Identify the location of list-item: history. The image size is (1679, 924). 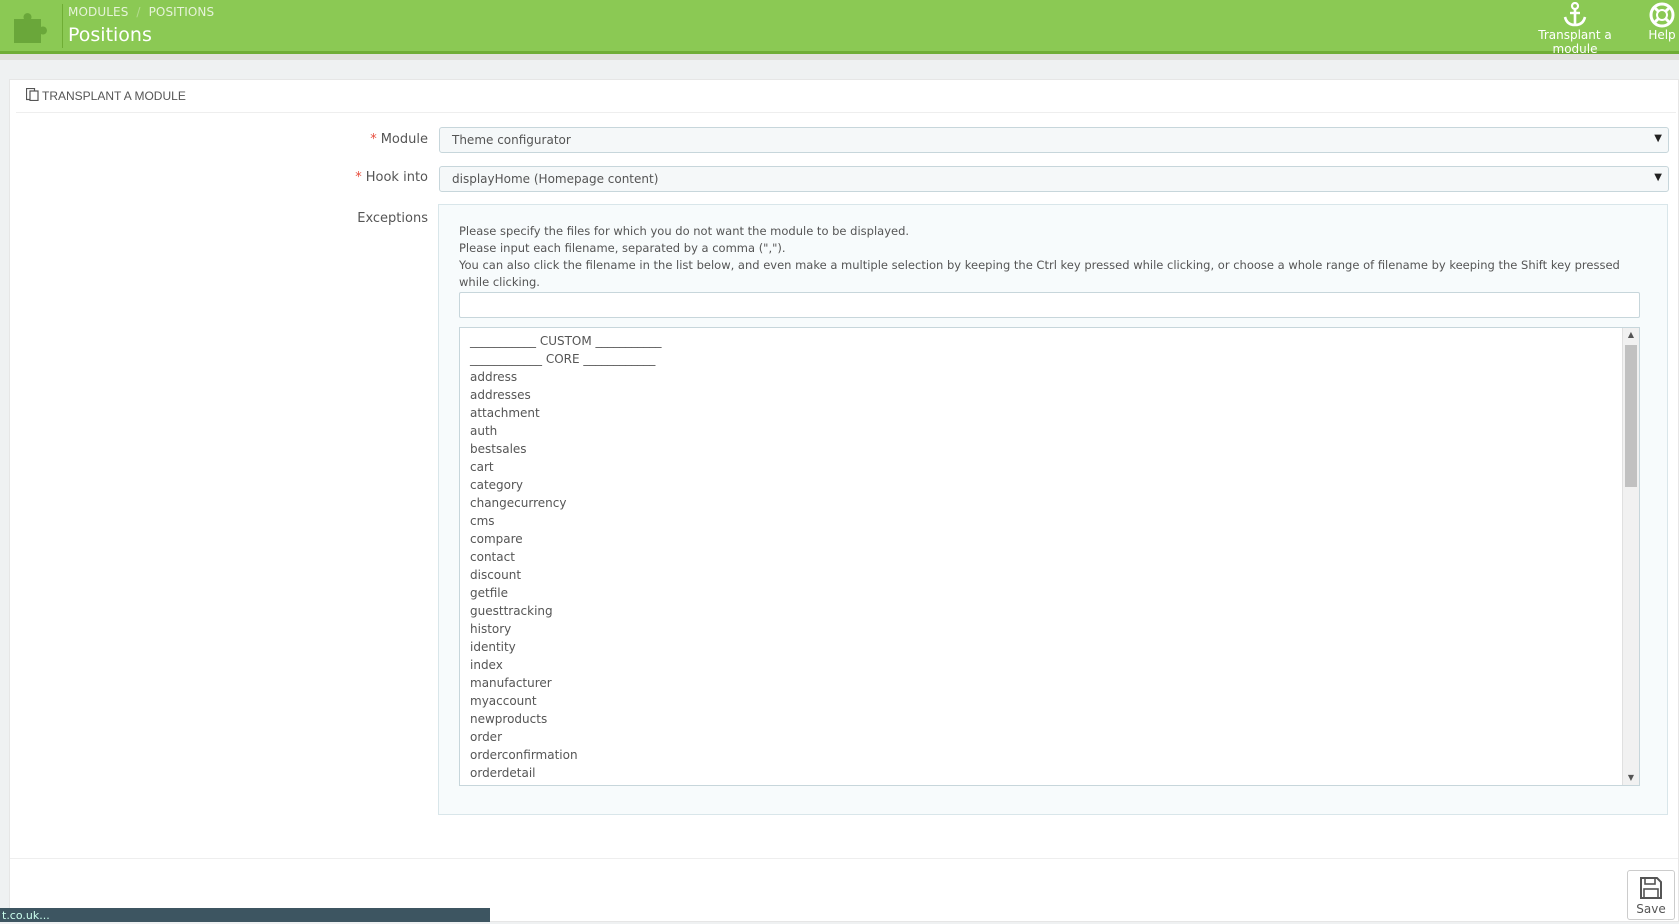
(1054, 629).